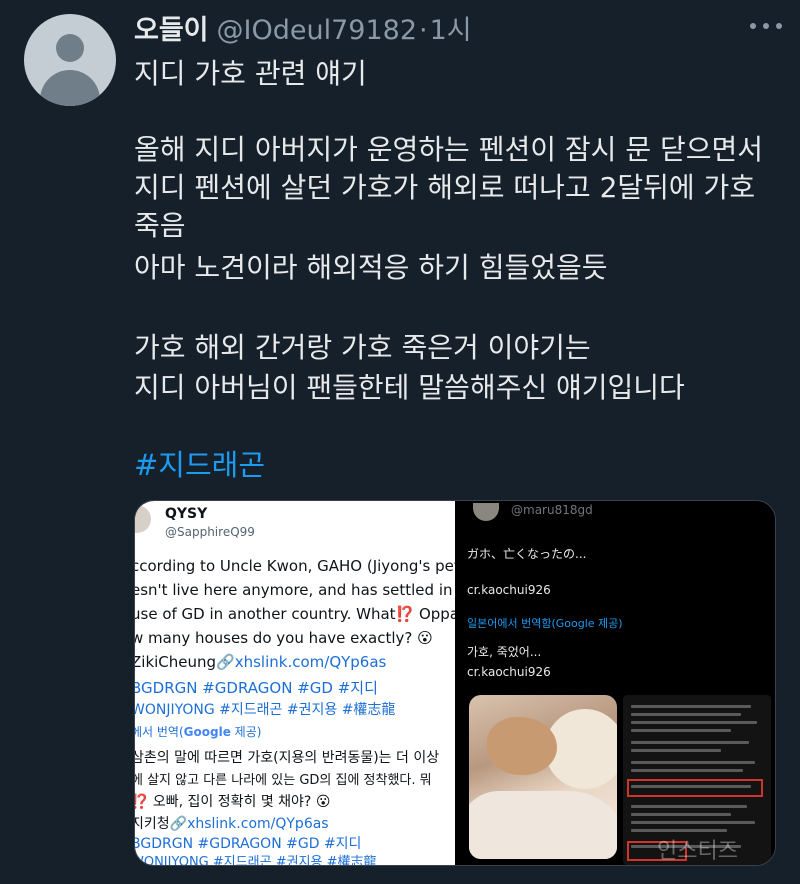 The height and width of the screenshot is (884, 800). What do you see at coordinates (160, 225) in the screenshot?
I see `tweet-text-line: 죽음` at bounding box center [160, 225].